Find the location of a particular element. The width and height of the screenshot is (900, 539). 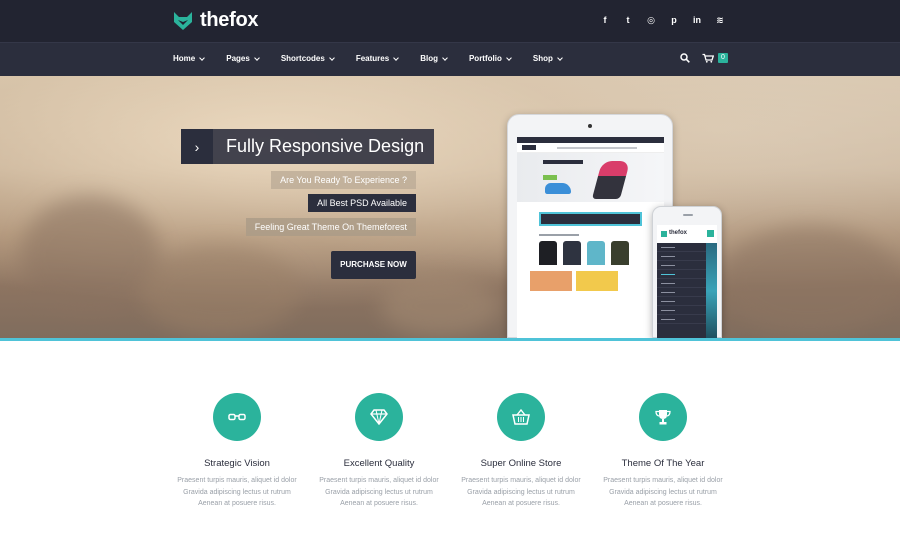

diamond-icon is located at coordinates (379, 417).